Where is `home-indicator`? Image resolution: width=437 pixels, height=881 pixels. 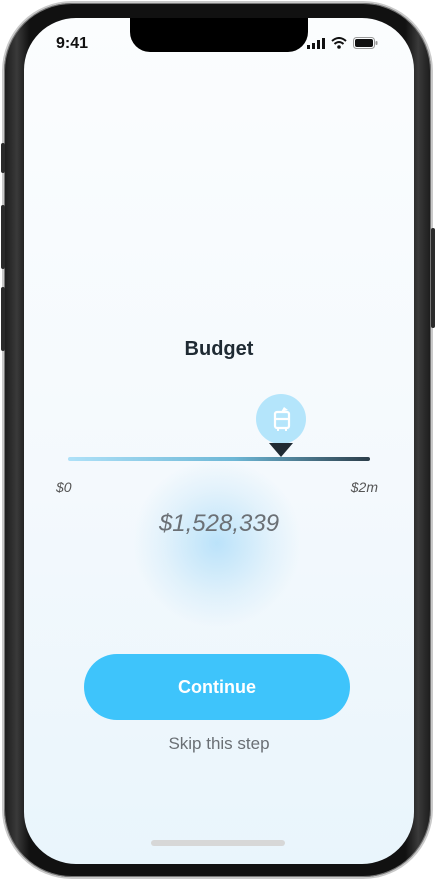 home-indicator is located at coordinates (218, 843).